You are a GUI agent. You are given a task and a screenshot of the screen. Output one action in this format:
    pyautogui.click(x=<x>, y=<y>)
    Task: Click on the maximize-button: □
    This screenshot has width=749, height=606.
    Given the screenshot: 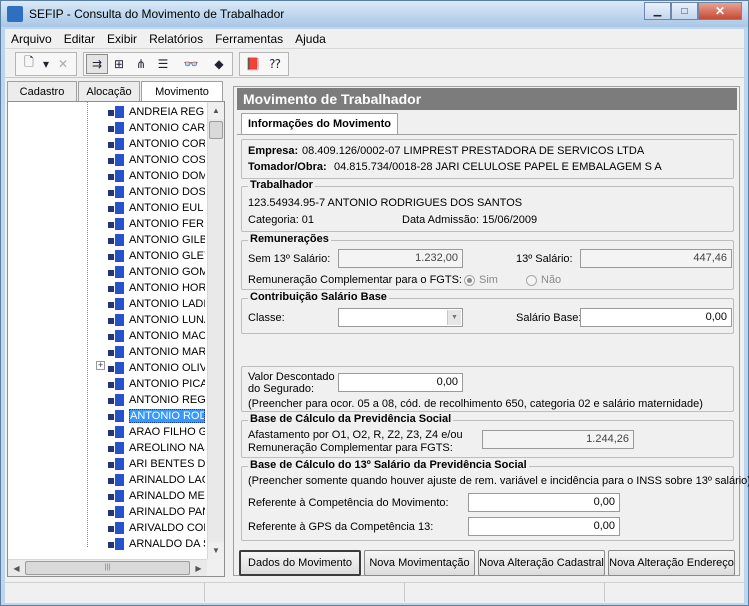 What is the action you would take?
    pyautogui.click(x=684, y=11)
    